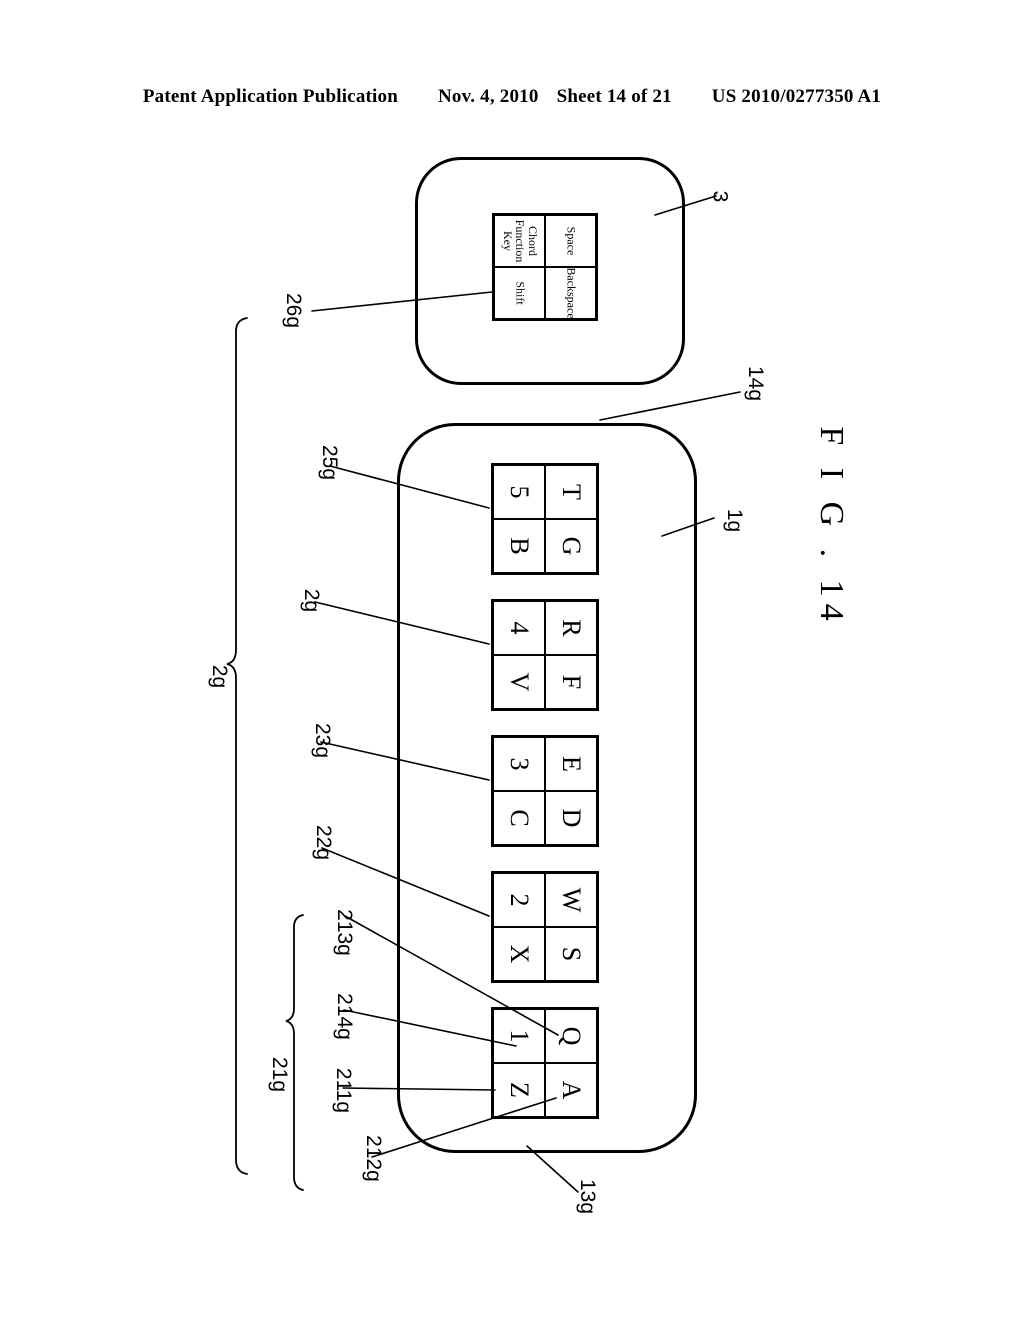  I want to click on key-label: 3, so click(519, 764).